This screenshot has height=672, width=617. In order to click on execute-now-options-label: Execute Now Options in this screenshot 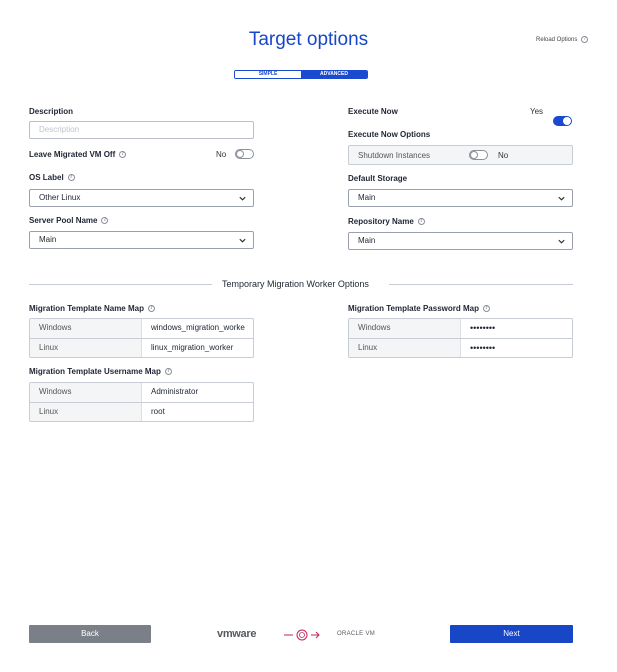, I will do `click(389, 134)`.